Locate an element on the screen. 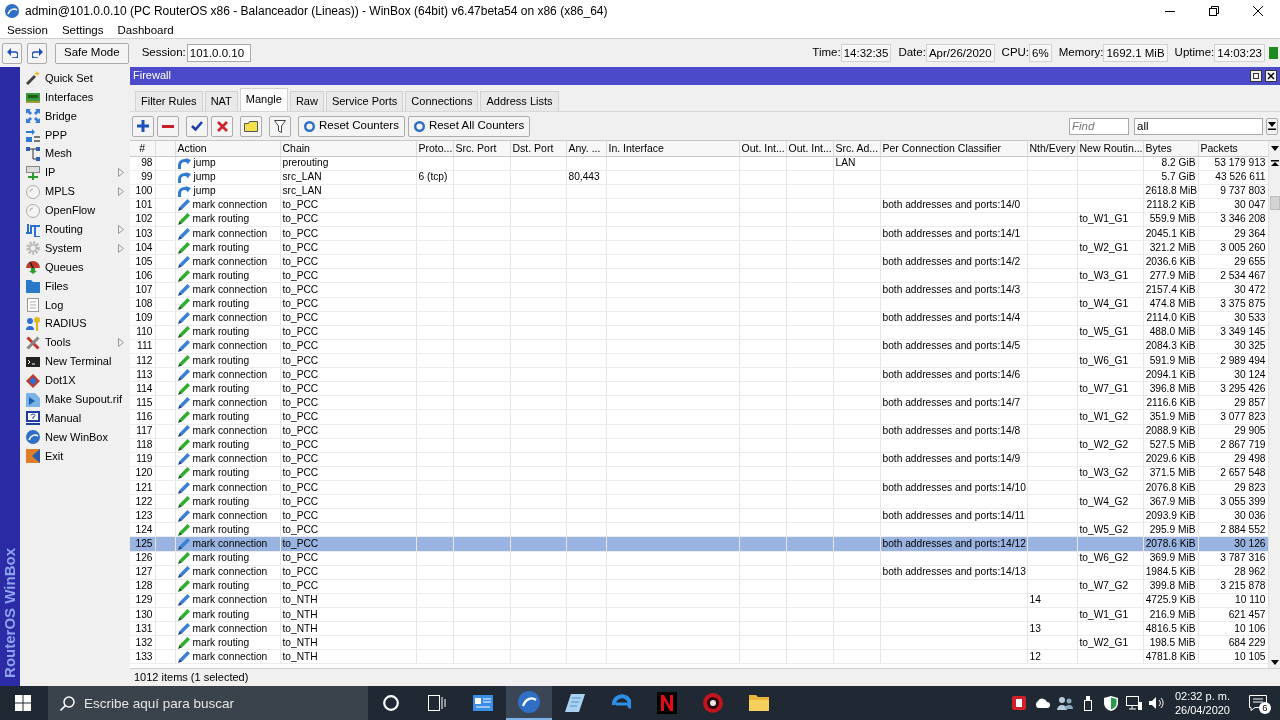  table-row: 115 mark connection to_PCC both addresses and ports:14/7 2116.6 KiB 29 857 is located at coordinates (699, 402).